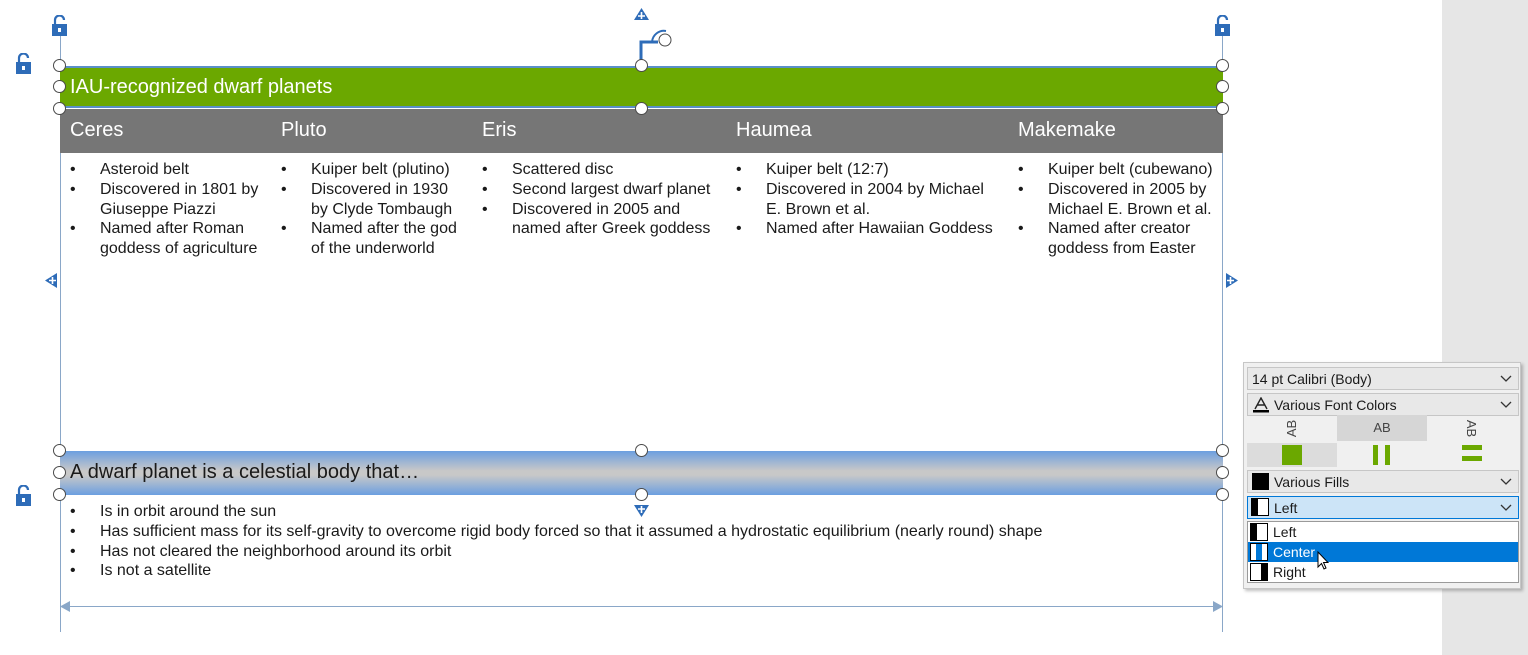 Image resolution: width=1528 pixels, height=655 pixels. Describe the element at coordinates (378, 200) in the screenshot. I see `list-item: Discovered in 1930by Clyde Tombaugh` at that location.